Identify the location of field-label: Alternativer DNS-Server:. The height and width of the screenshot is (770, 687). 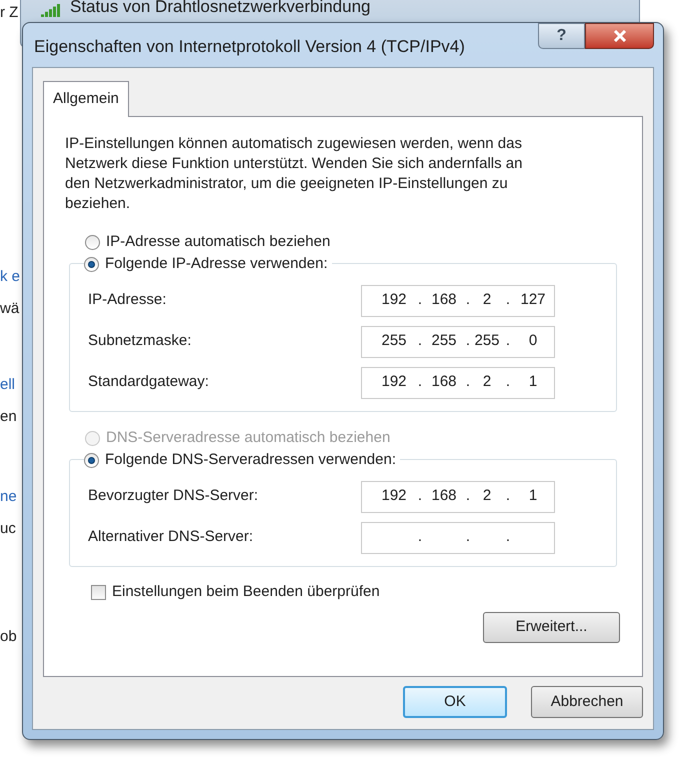
(171, 537).